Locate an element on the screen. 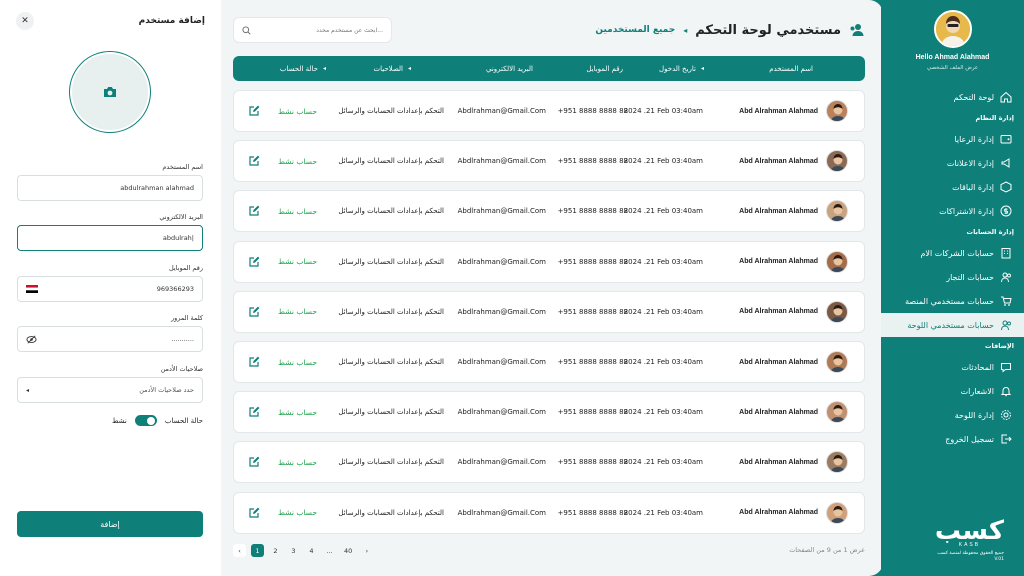  username-input is located at coordinates (110, 188).